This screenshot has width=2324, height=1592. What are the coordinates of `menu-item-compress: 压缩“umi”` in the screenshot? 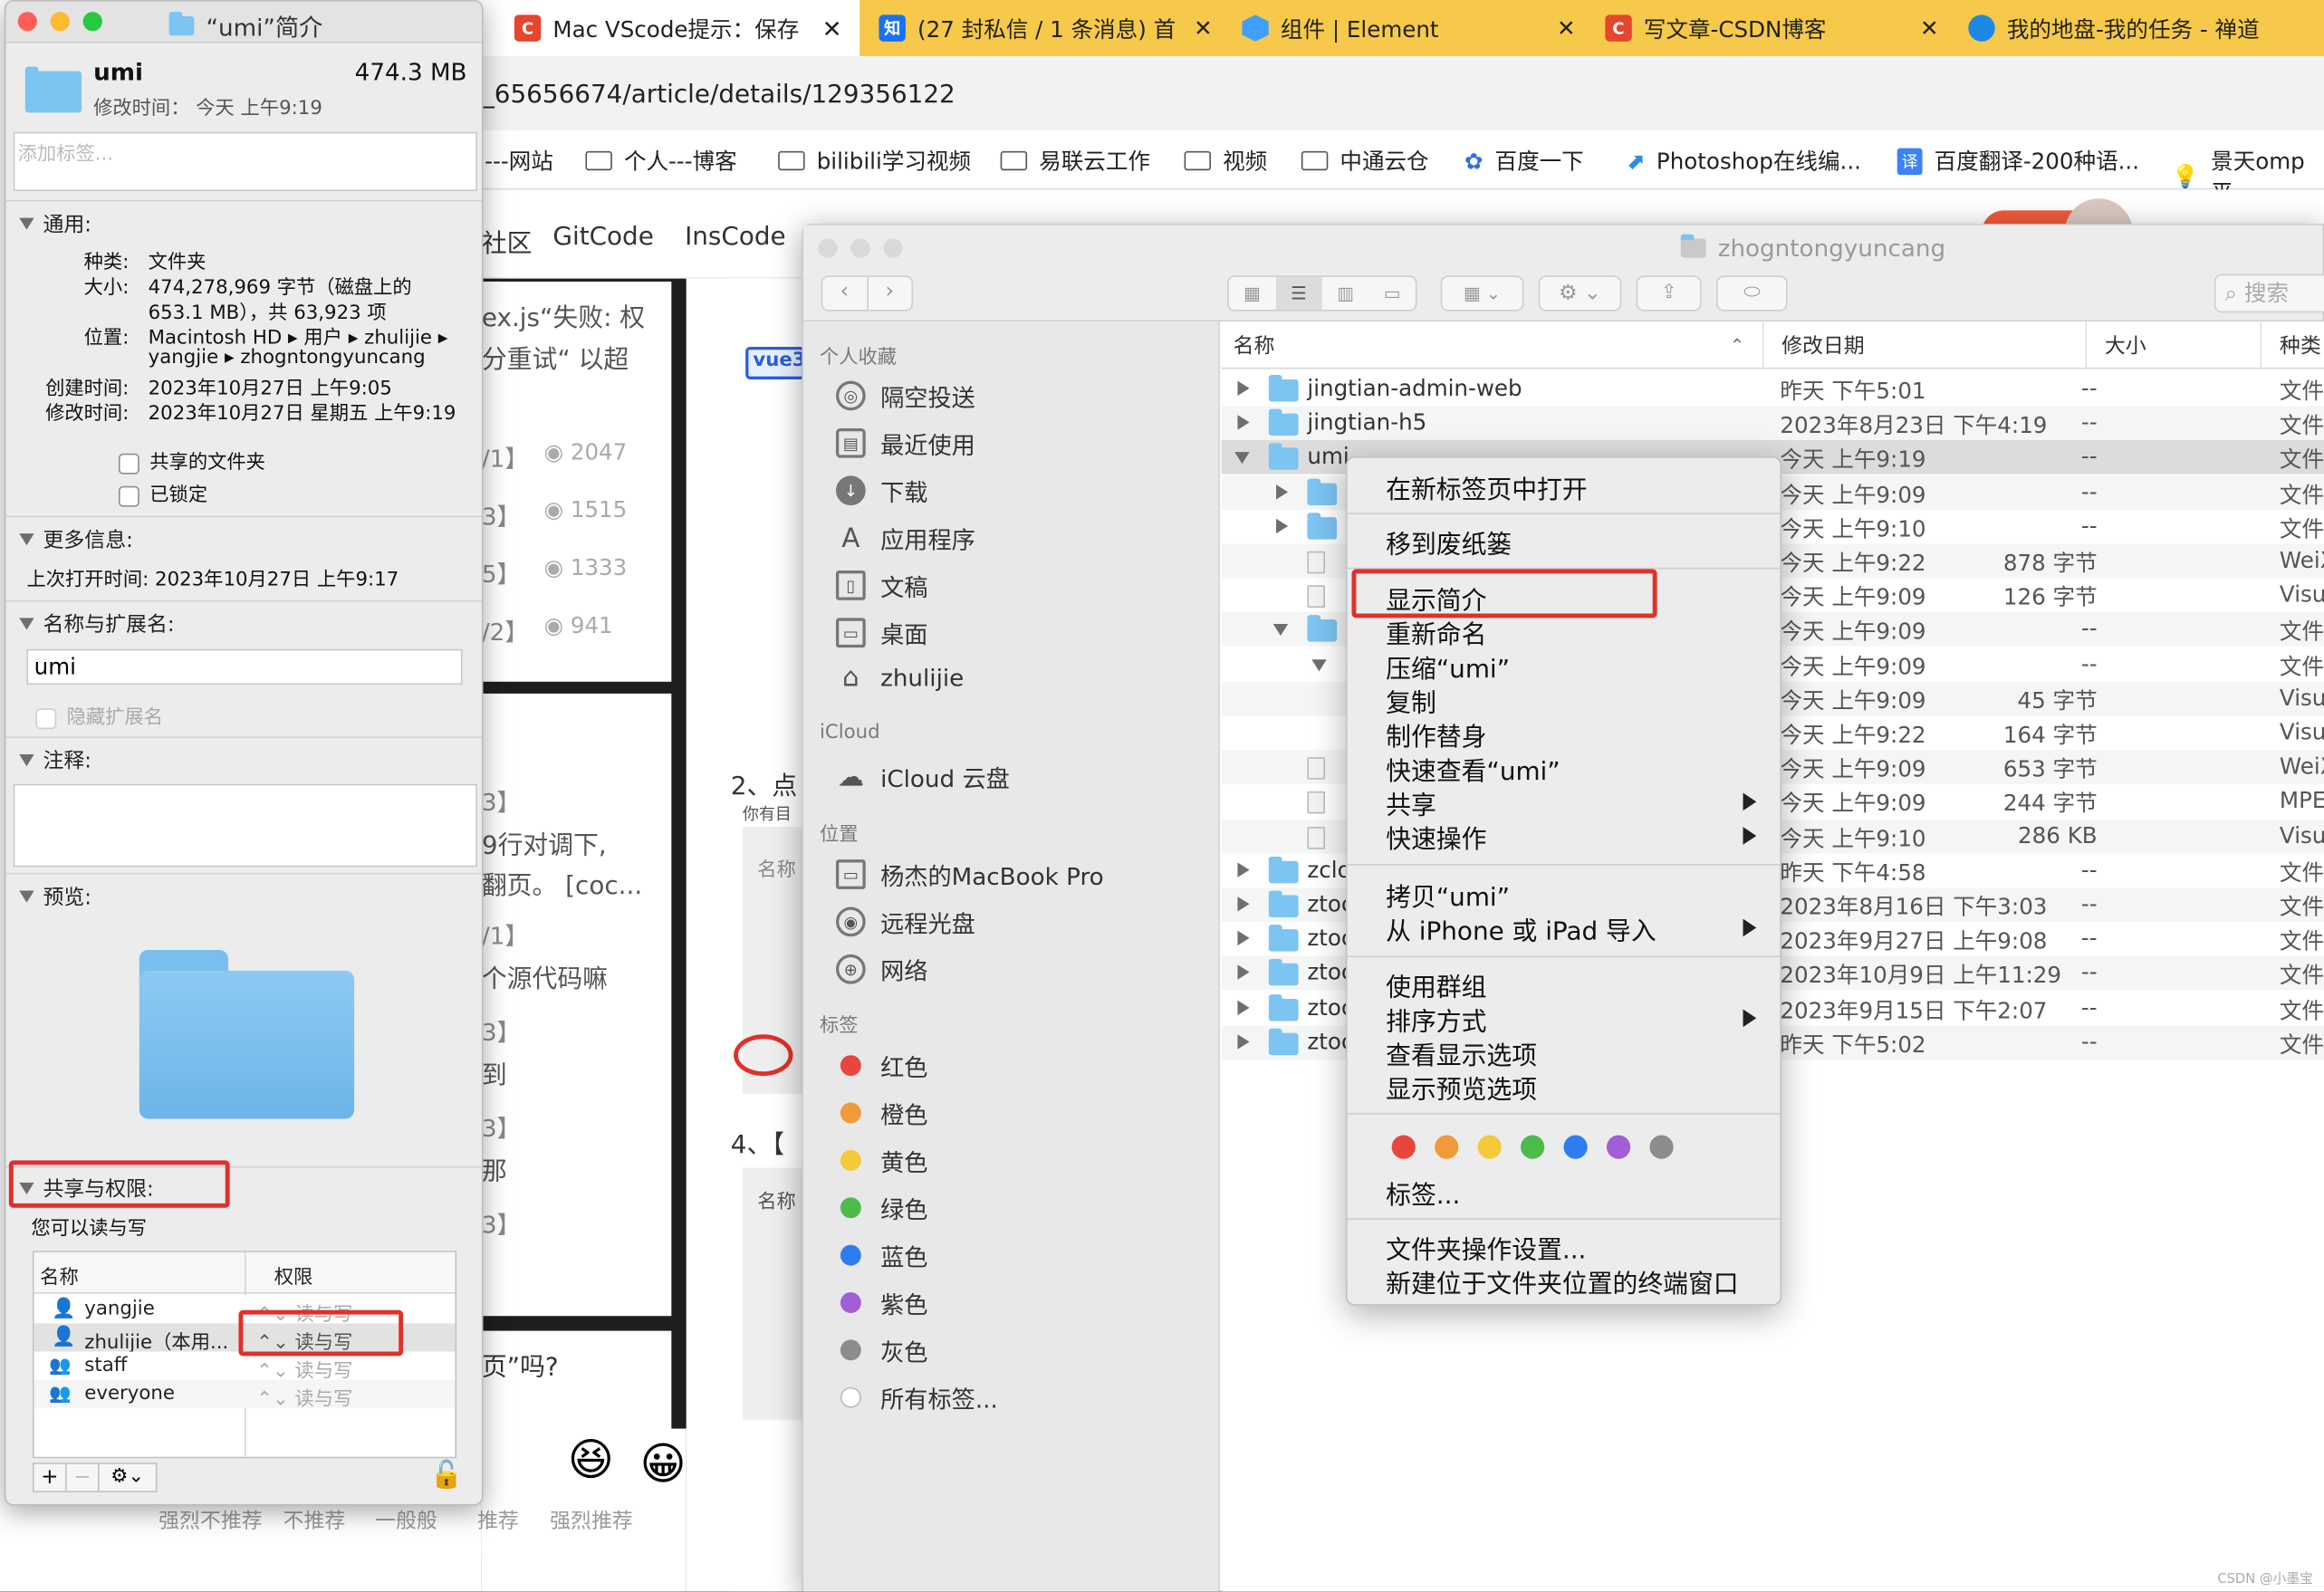 It's located at (1448, 666).